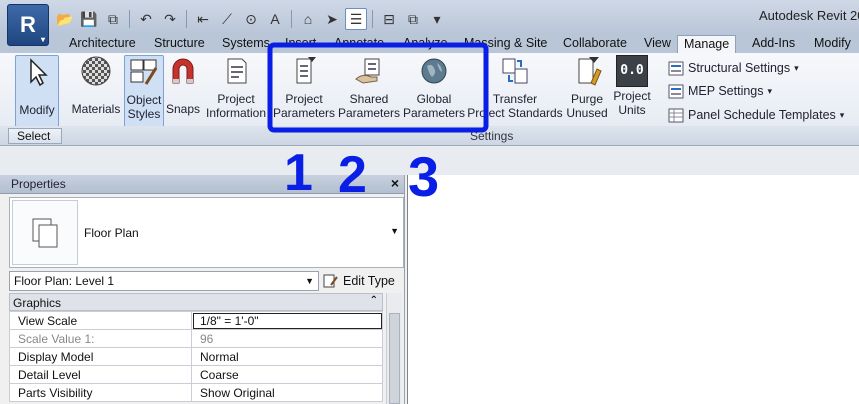 The height and width of the screenshot is (404, 859). What do you see at coordinates (37, 91) in the screenshot?
I see `modify-button: Modify` at bounding box center [37, 91].